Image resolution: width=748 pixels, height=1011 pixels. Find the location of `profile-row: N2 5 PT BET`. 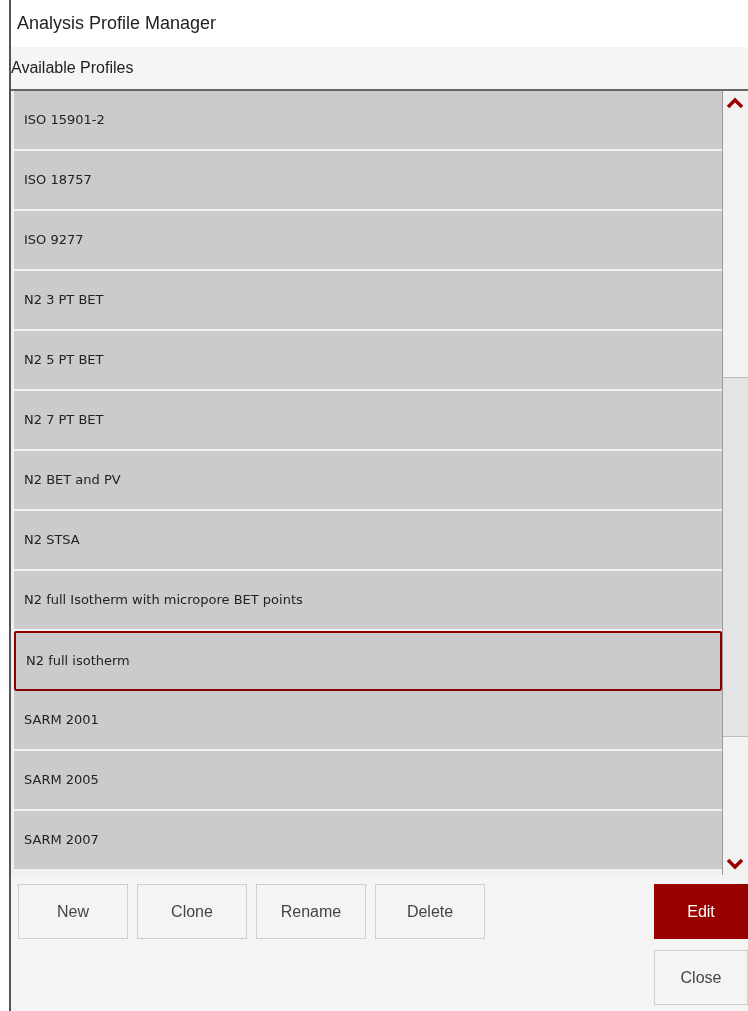

profile-row: N2 5 PT BET is located at coordinates (368, 361).